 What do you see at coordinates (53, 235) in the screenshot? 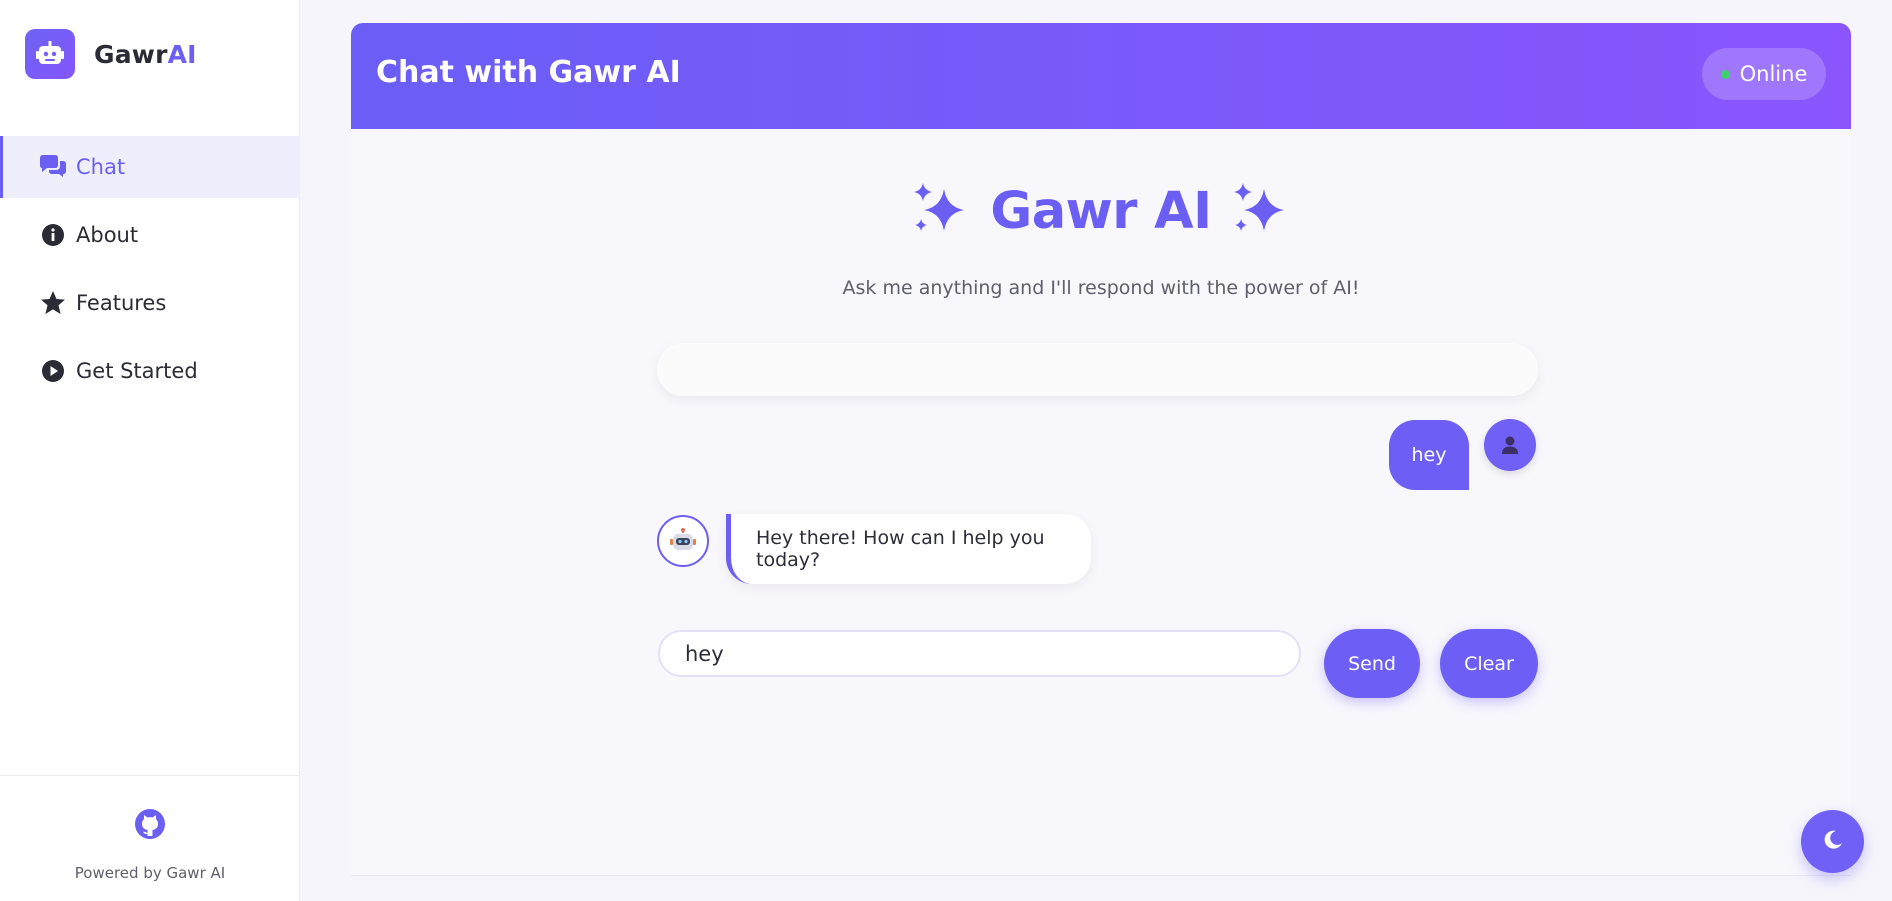
I see `info-circle-icon` at bounding box center [53, 235].